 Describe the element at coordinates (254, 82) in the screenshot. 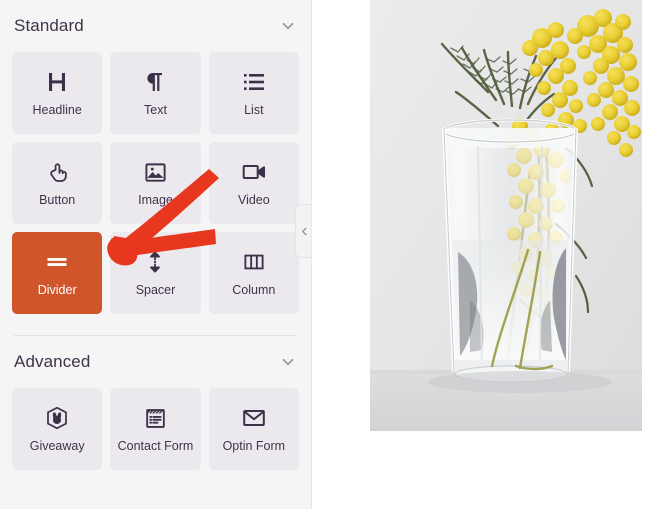

I see `list-icon` at that location.